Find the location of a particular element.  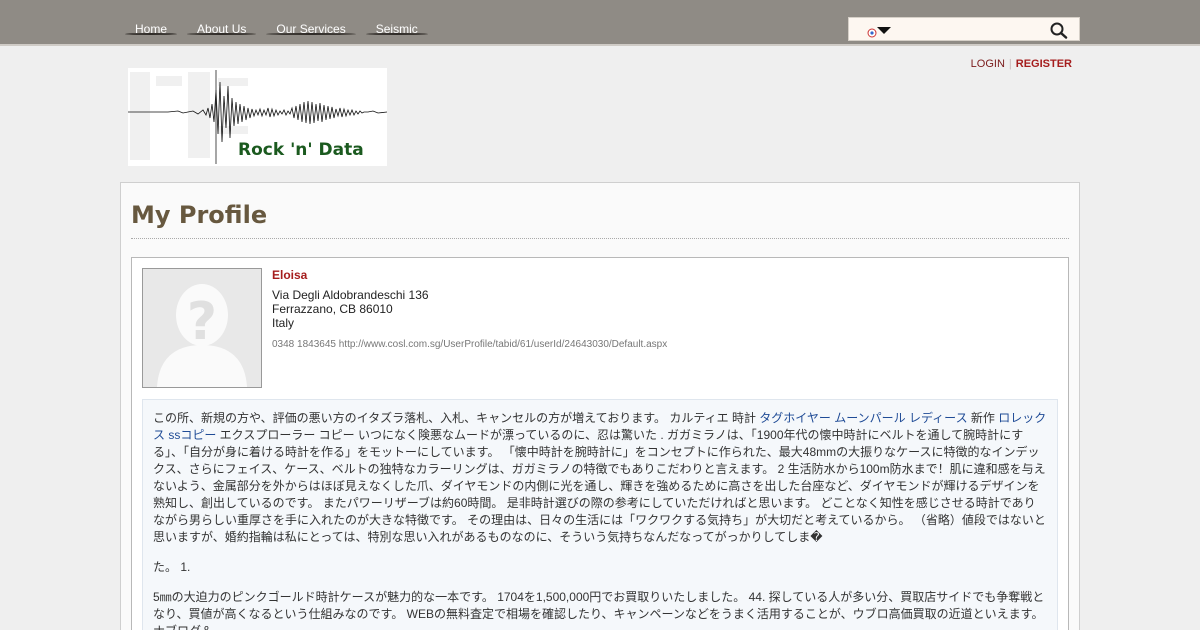

bio-paragraph: た。 1. is located at coordinates (172, 567).